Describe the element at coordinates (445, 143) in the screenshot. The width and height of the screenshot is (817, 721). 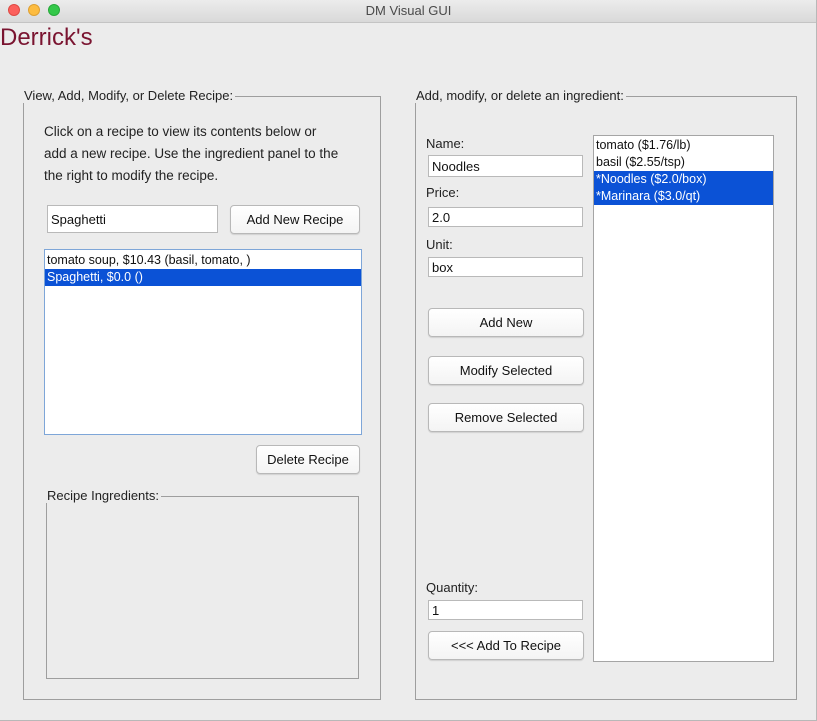
I see `name-label: Name:` at that location.